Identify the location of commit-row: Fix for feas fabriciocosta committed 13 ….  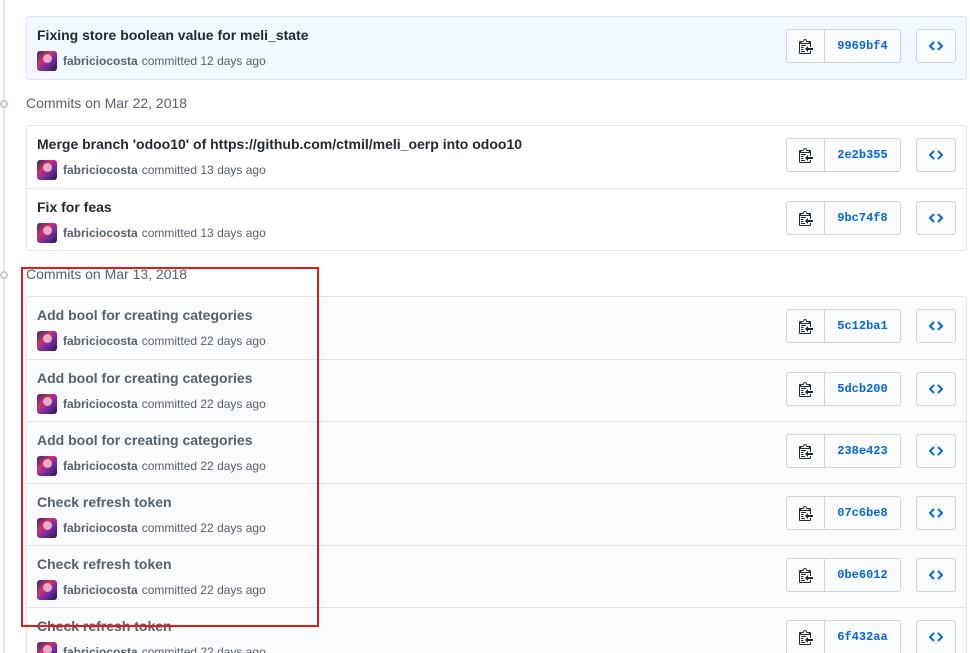
(496, 219).